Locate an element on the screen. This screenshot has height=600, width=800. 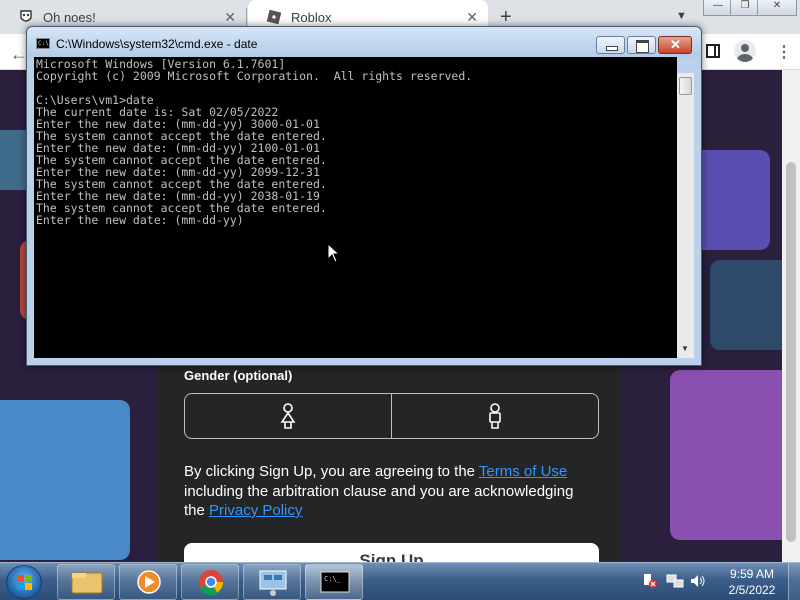
female-icon is located at coordinates (288, 416).